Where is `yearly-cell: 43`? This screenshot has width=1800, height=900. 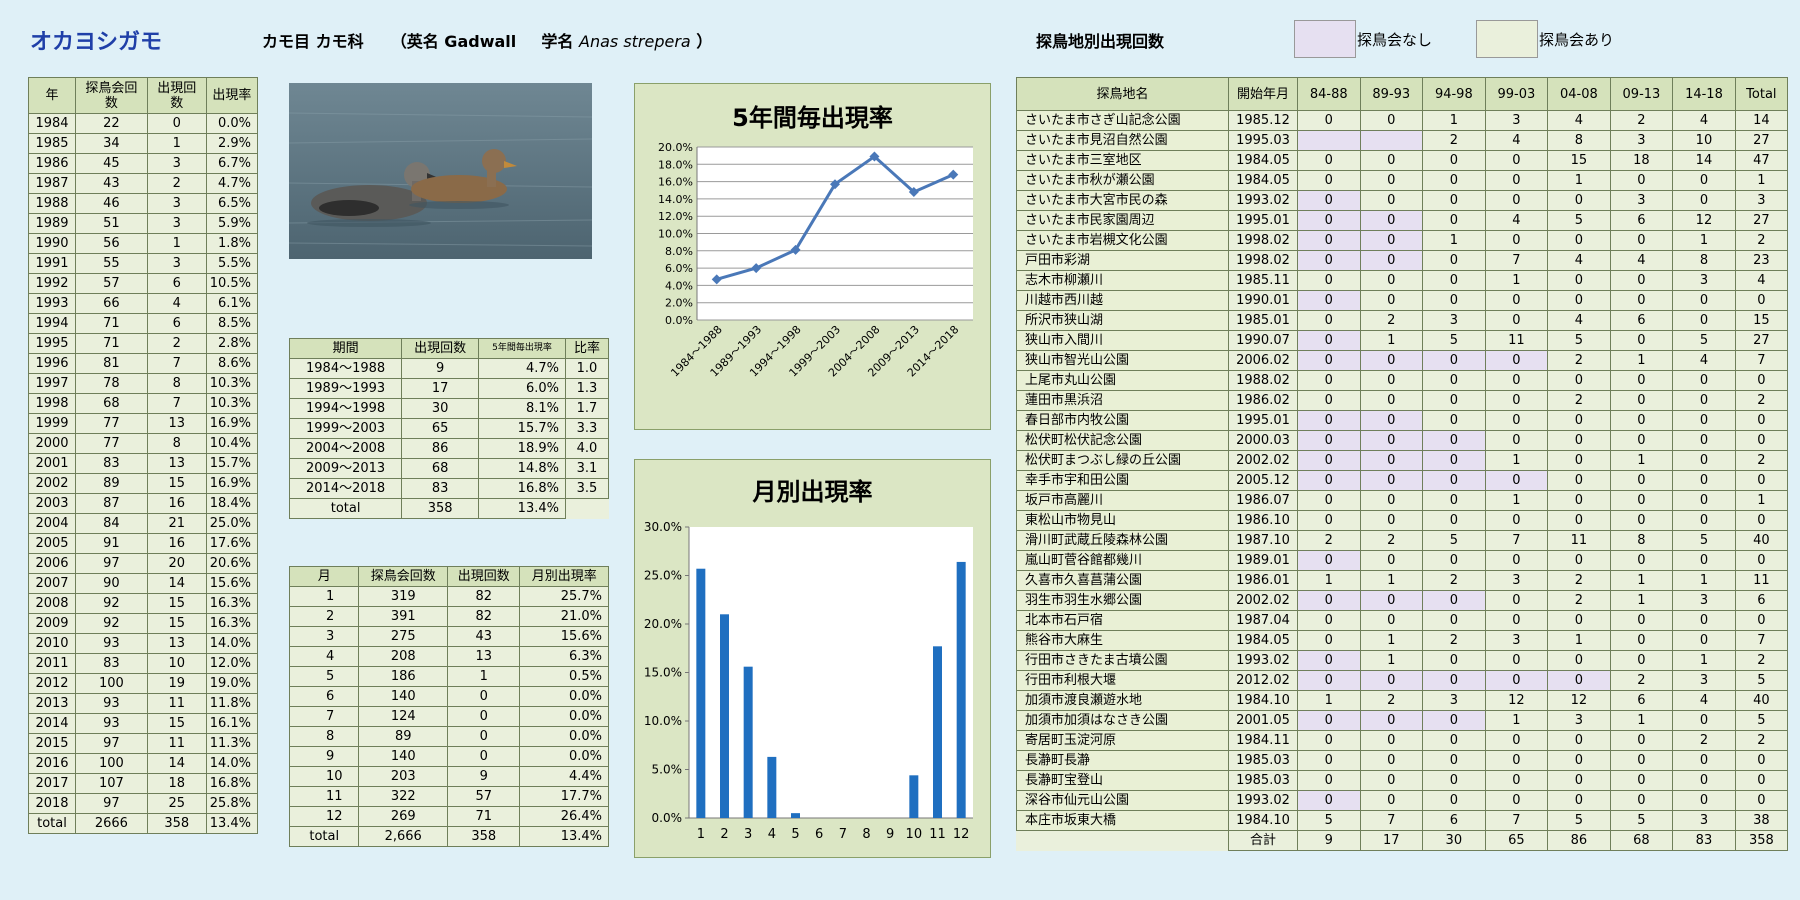
yearly-cell: 43 is located at coordinates (111, 183).